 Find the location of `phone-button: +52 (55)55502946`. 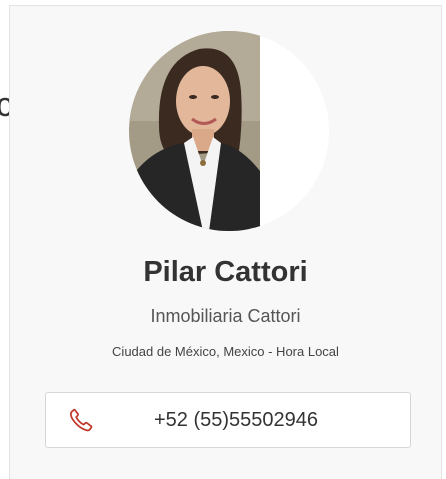

phone-button: +52 (55)55502946 is located at coordinates (228, 420).